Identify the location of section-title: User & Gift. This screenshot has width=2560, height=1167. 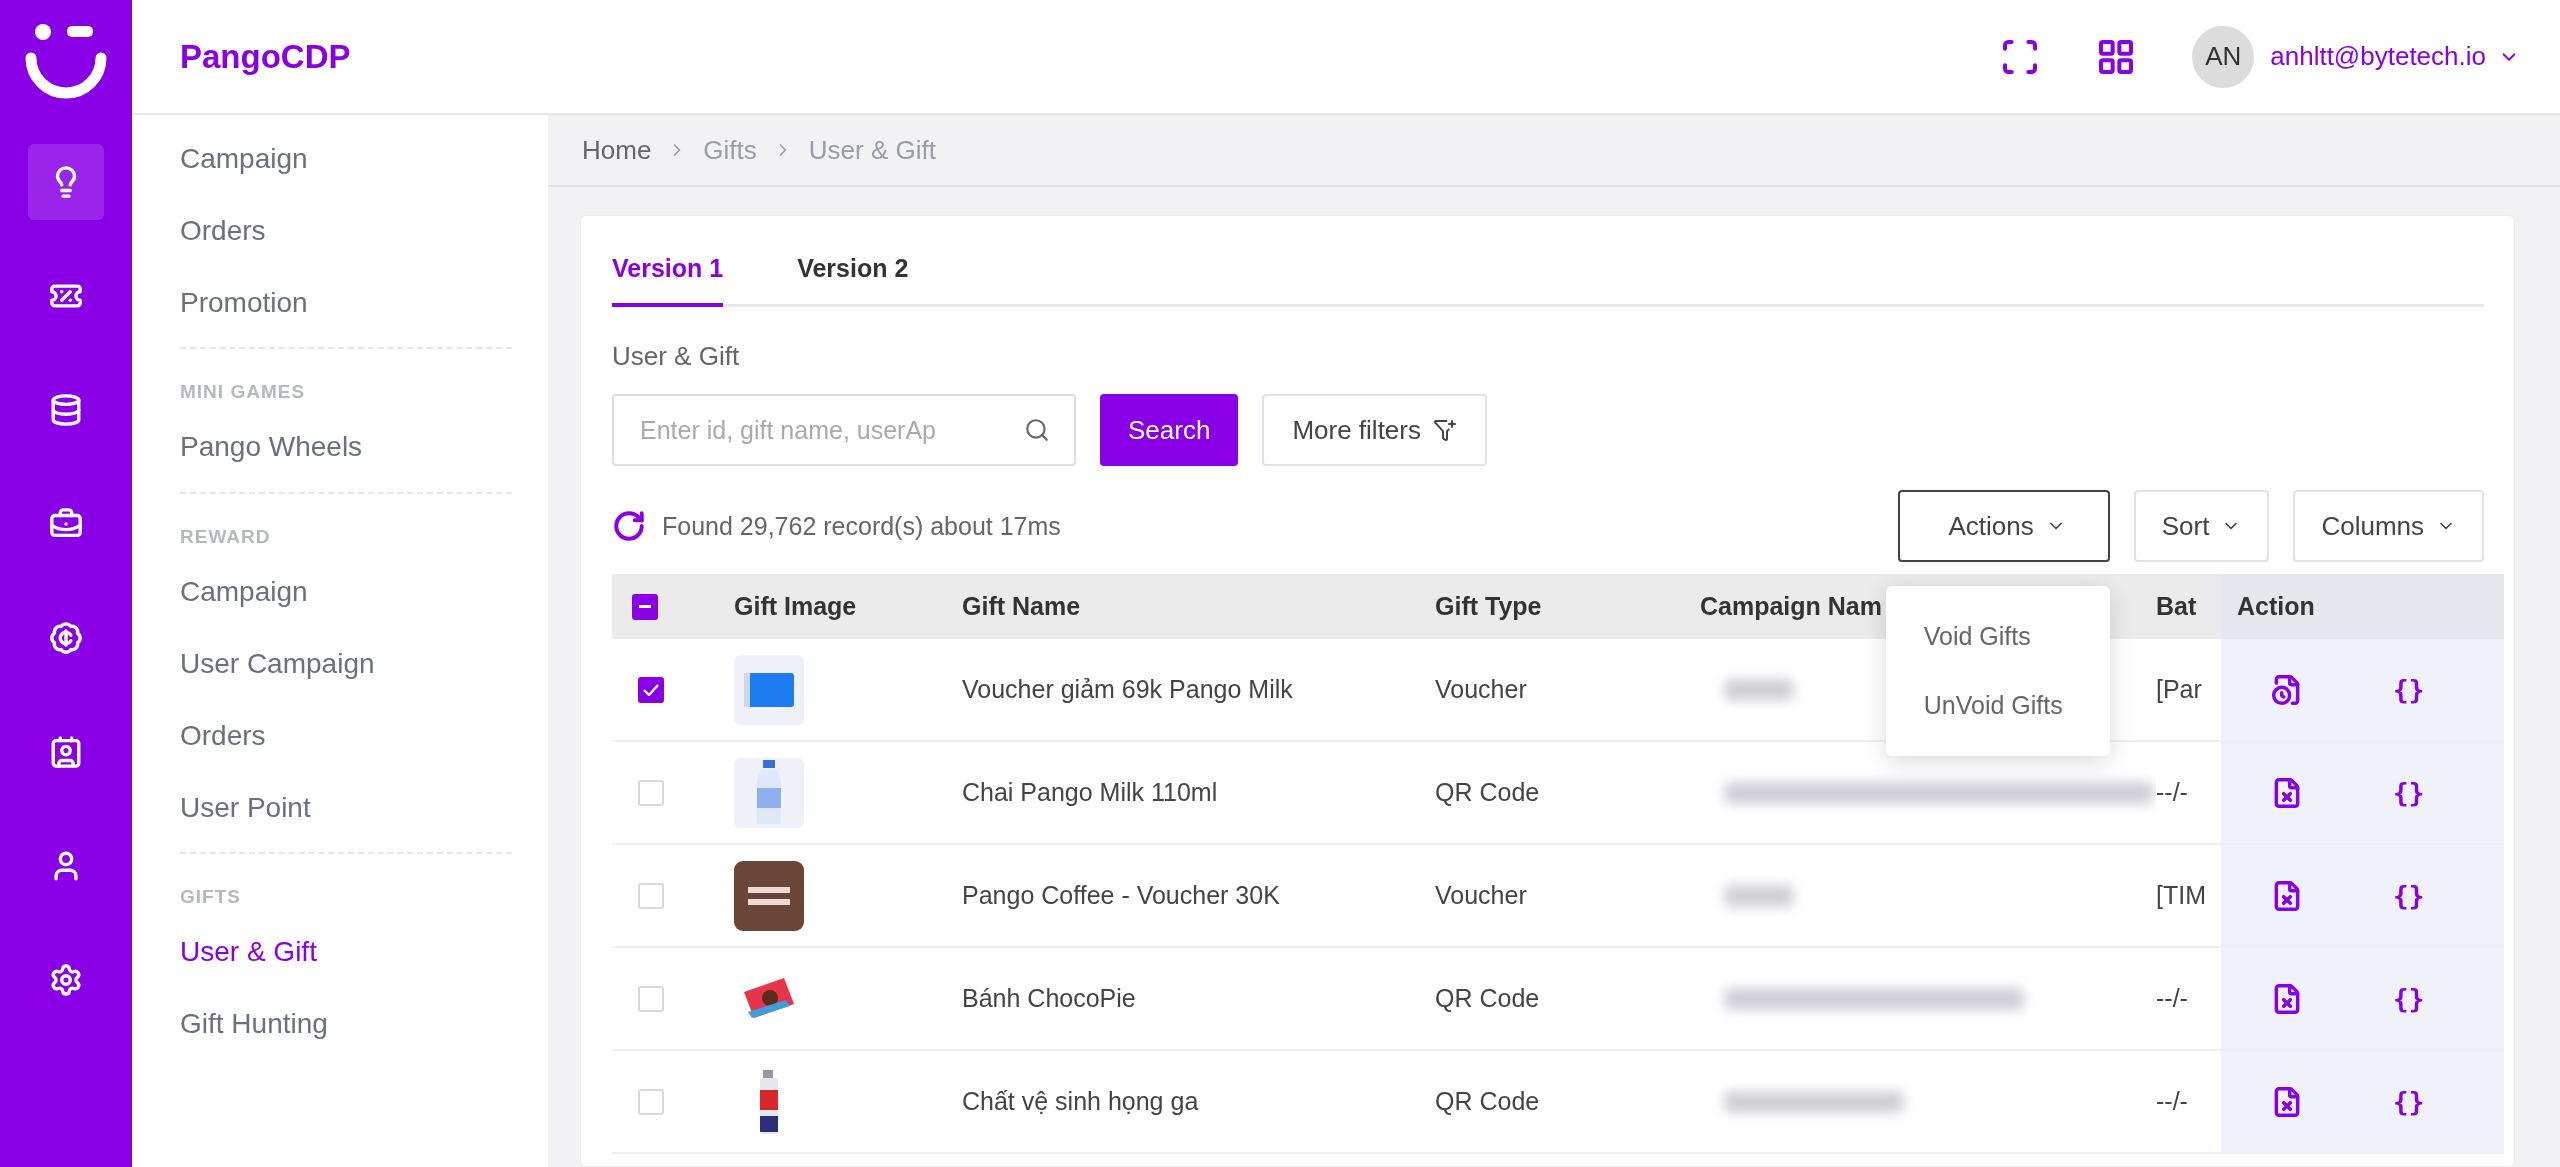
(676, 356).